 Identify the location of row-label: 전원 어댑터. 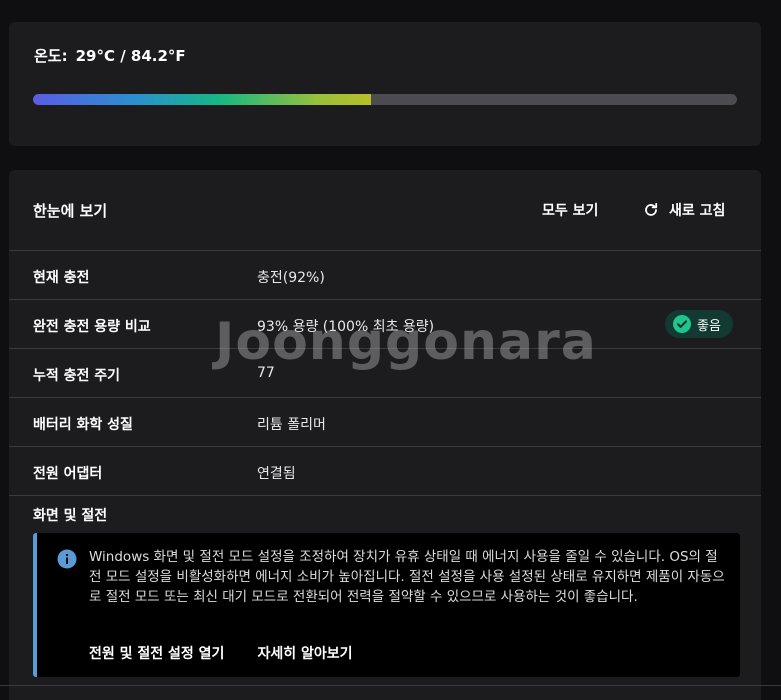
(68, 474).